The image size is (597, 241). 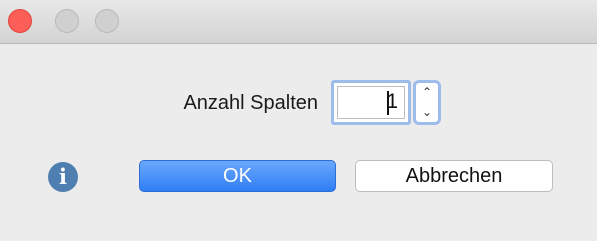 I want to click on cancel-button: Abbrechen, so click(x=454, y=176).